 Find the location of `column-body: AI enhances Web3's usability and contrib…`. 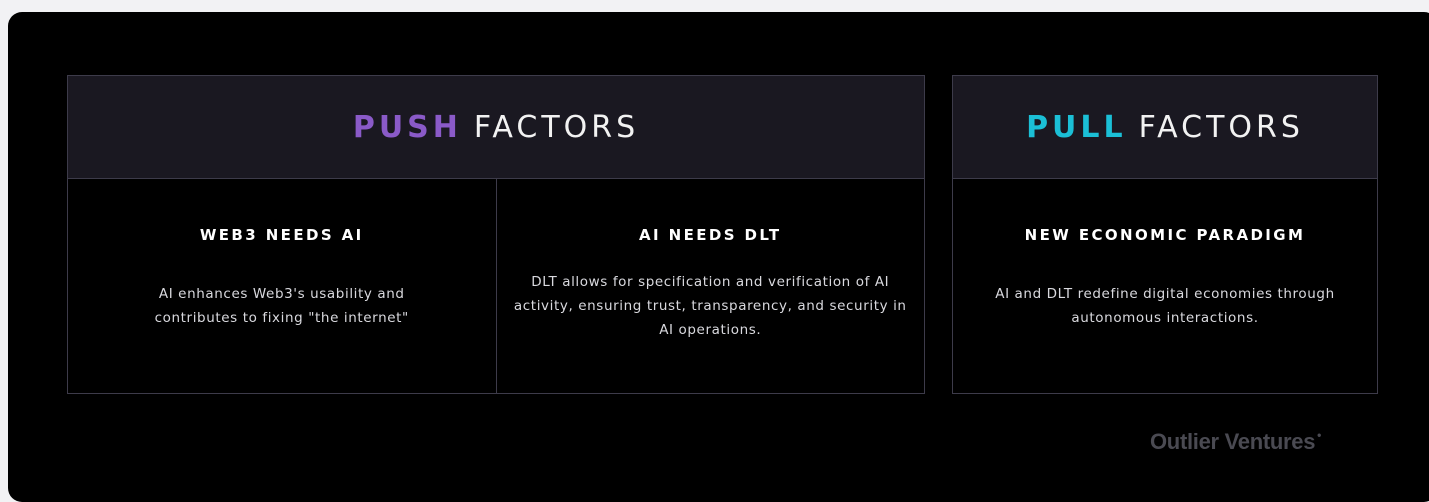

column-body: AI enhances Web3's usability and contrib… is located at coordinates (281, 306).